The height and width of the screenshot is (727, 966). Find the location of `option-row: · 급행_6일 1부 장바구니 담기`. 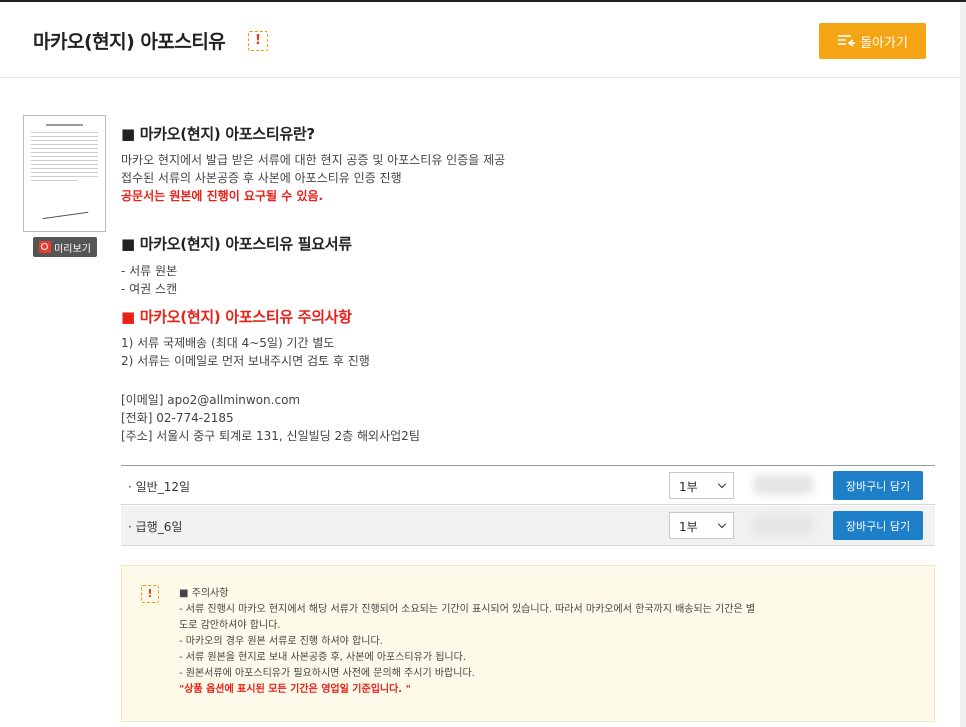

option-row: · 급행_6일 1부 장바구니 담기 is located at coordinates (528, 526).